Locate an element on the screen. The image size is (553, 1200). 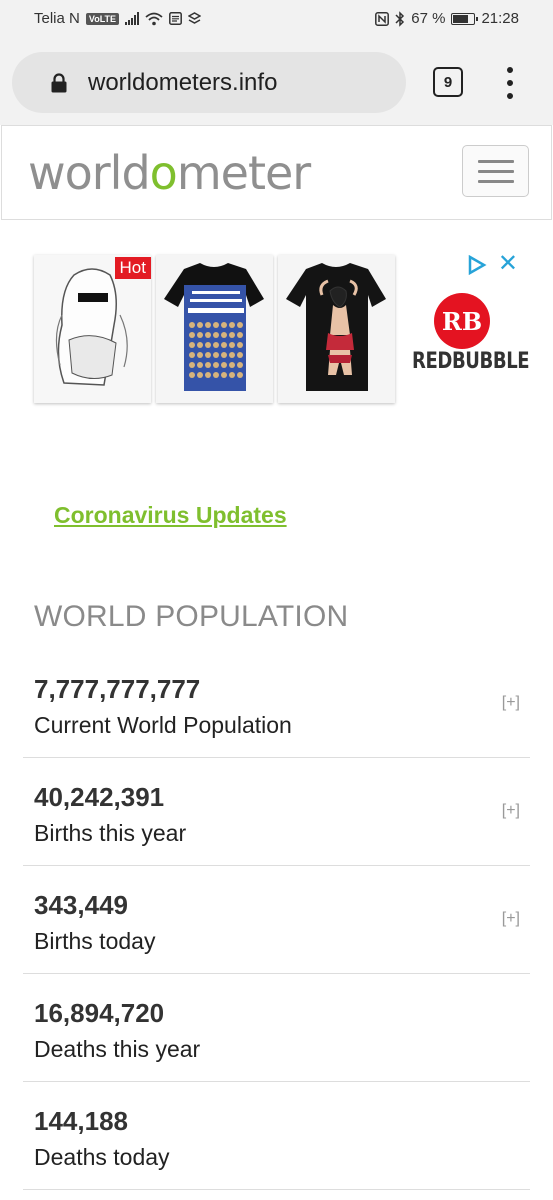
stat-value: 343,449 is located at coordinates (81, 905).